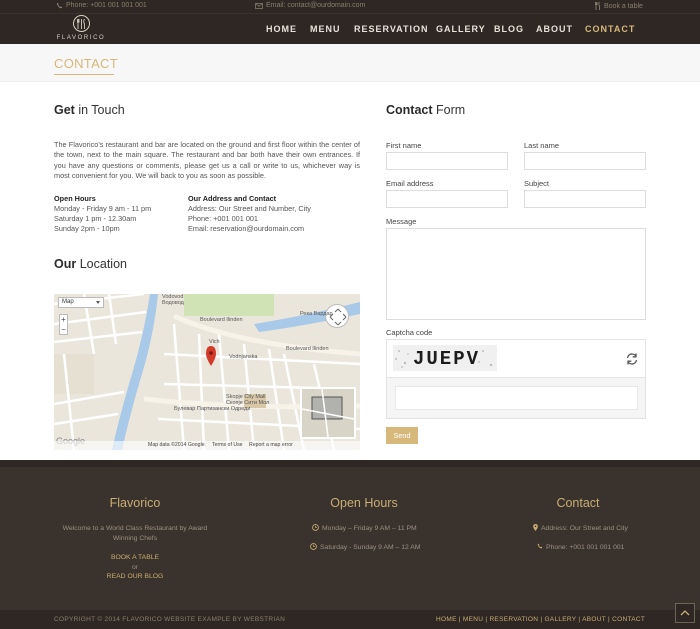 This screenshot has width=700, height=629. Describe the element at coordinates (246, 228) in the screenshot. I see `email-line: Email: reservation@ourdomain.com` at that location.